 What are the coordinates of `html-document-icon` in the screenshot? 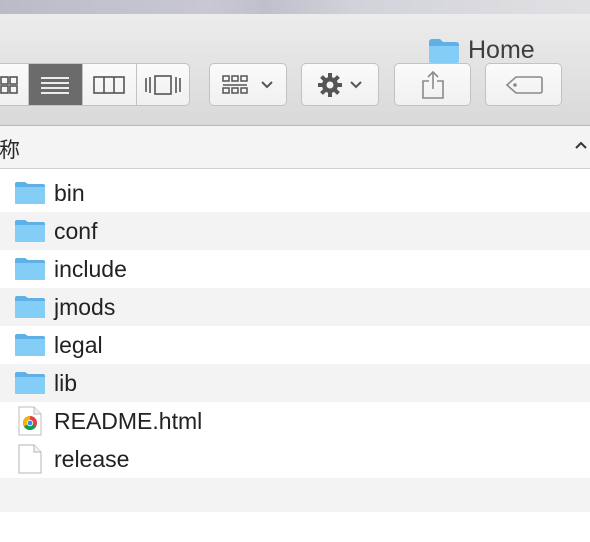 It's located at (30, 421).